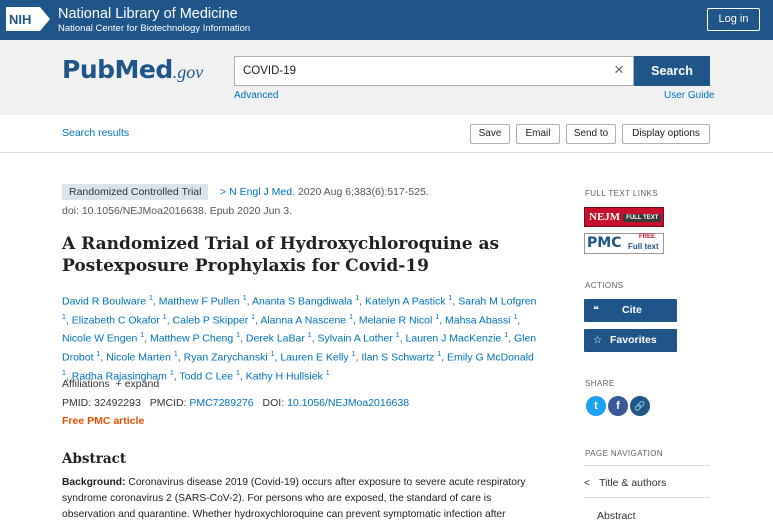 The width and height of the screenshot is (773, 525). I want to click on pmc-label: PMC, so click(604, 243).